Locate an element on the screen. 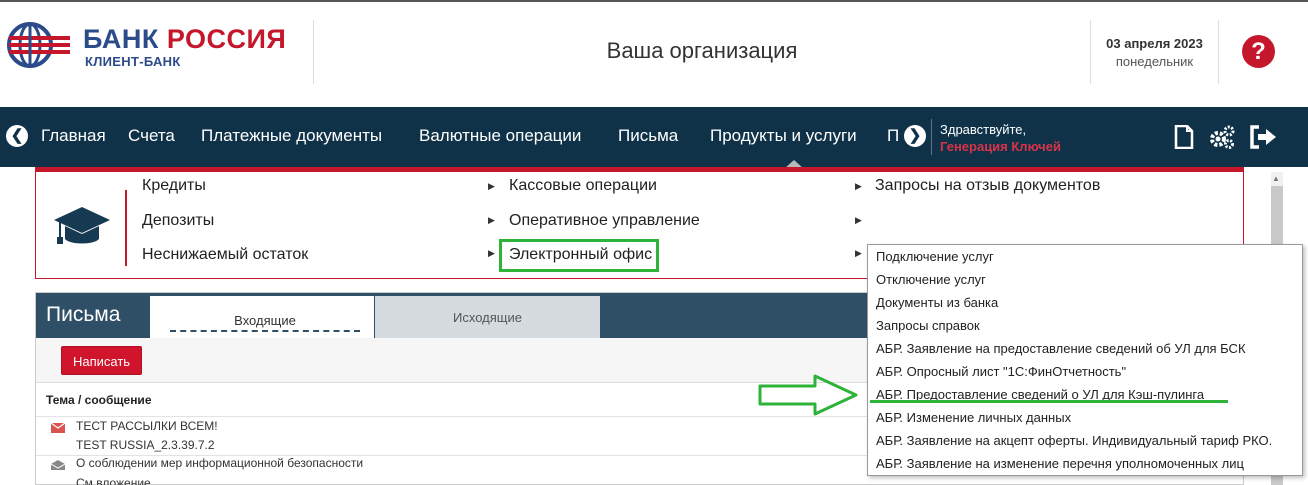 This screenshot has width=1308, height=485. submenu-item-certificate-requests: Запросы справок is located at coordinates (928, 325).